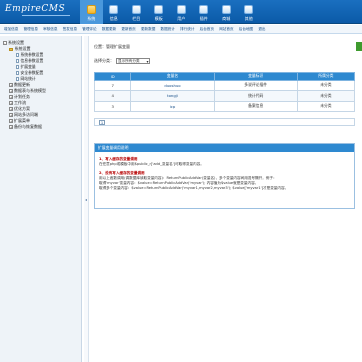 Image resolution: width=362 pixels, height=362 pixels. Describe the element at coordinates (181, 18) in the screenshot. I see `topnav-label: 用户` at that location.